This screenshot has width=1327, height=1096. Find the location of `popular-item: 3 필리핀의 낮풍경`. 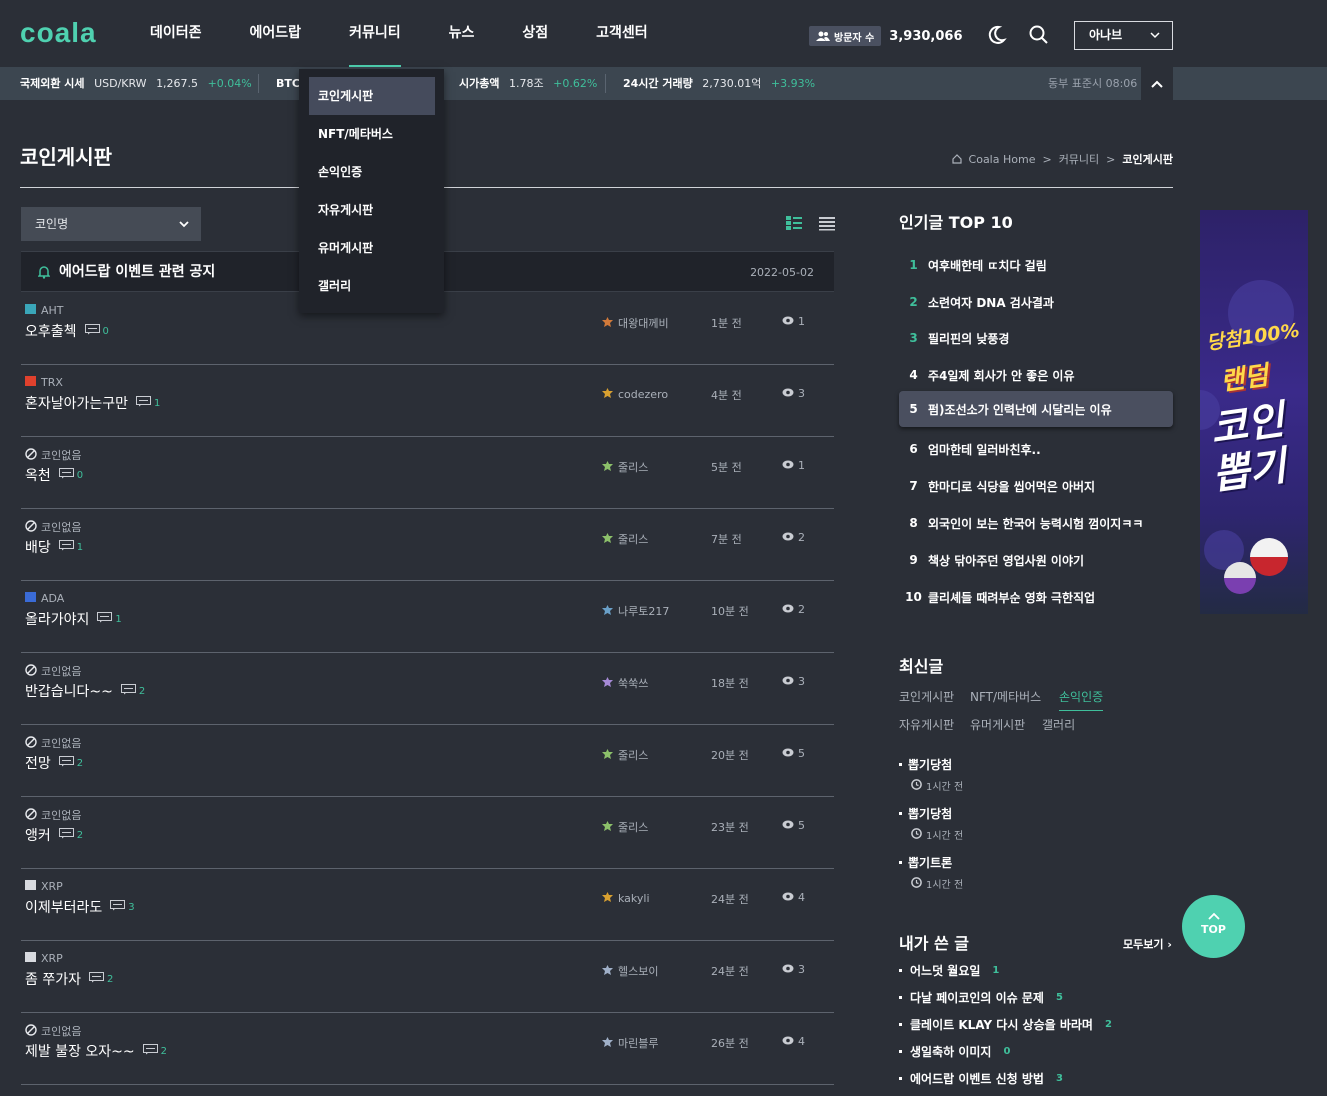

popular-item: 3 필리핀의 낮풍경 is located at coordinates (1036, 338).